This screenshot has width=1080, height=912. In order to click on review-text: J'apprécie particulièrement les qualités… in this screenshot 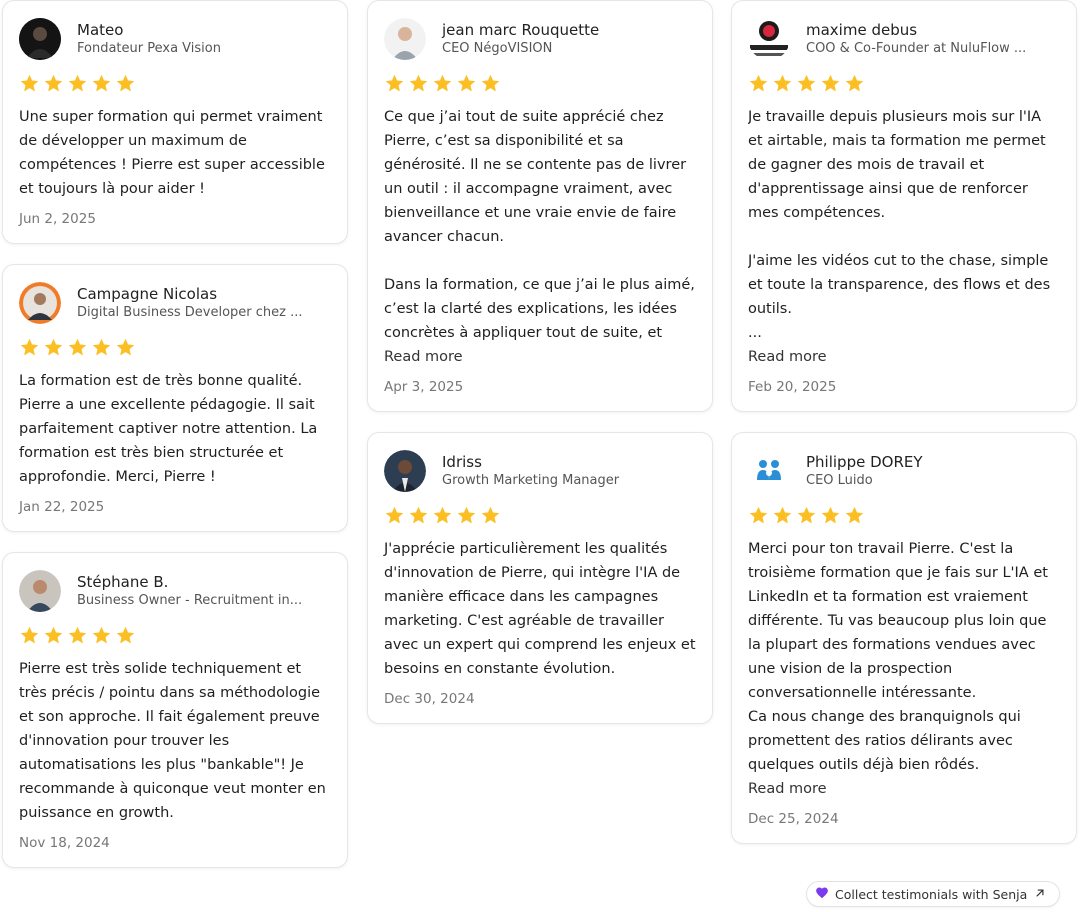, I will do `click(540, 609)`.